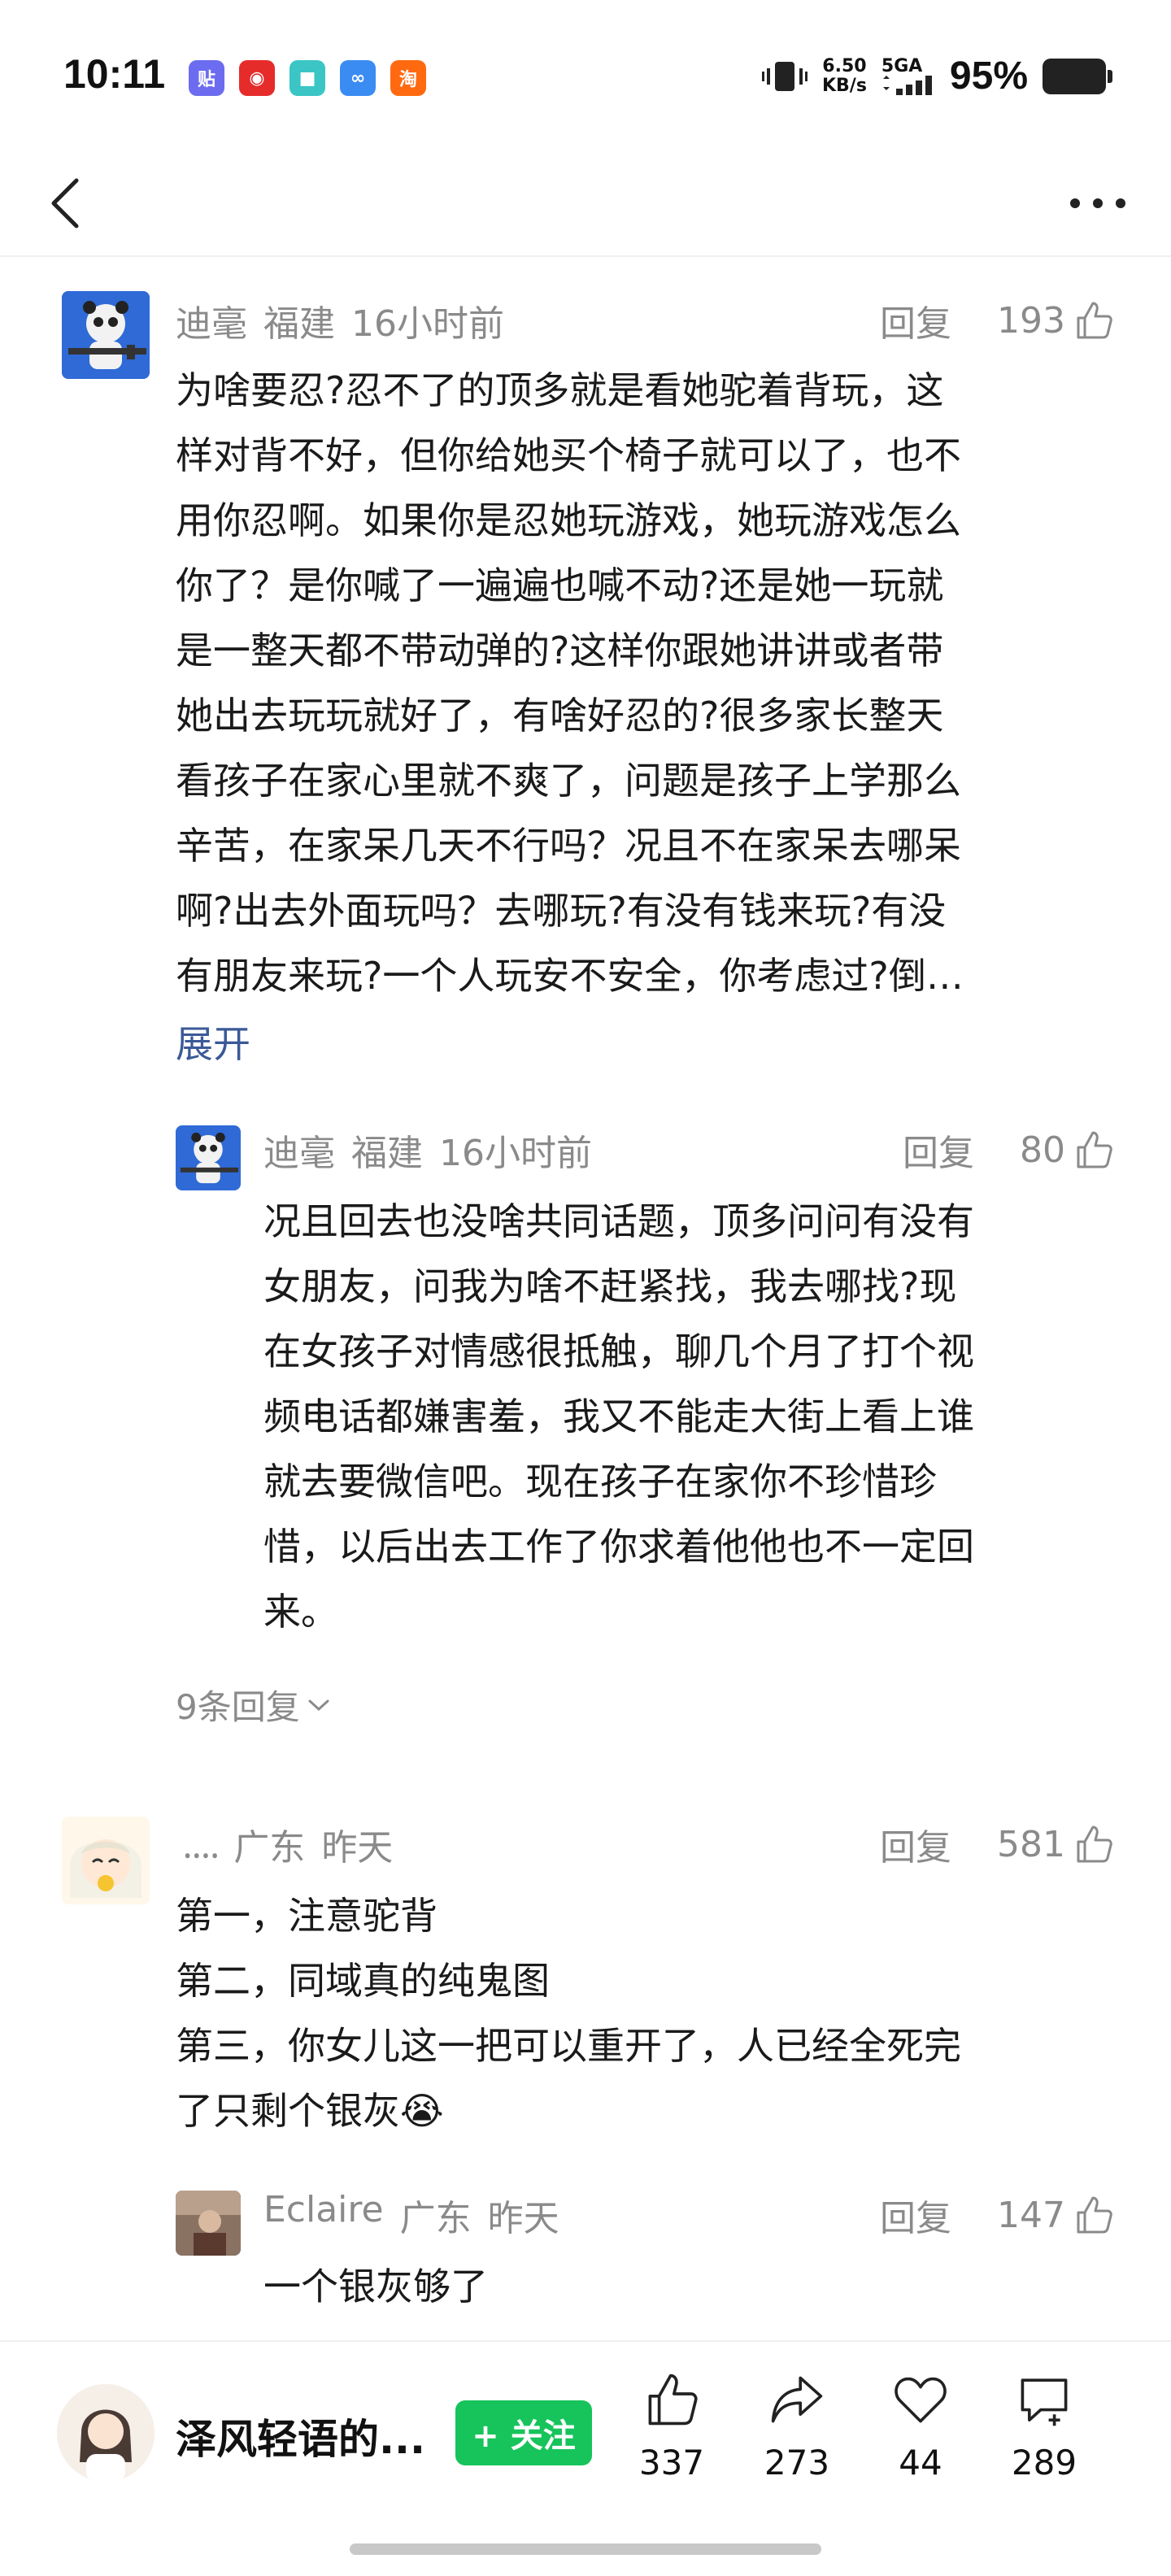 This screenshot has width=1171, height=2576. I want to click on comment-line: 啊?出去外面玩吗？去哪玩?有没有钱来玩?有没, so click(561, 911).